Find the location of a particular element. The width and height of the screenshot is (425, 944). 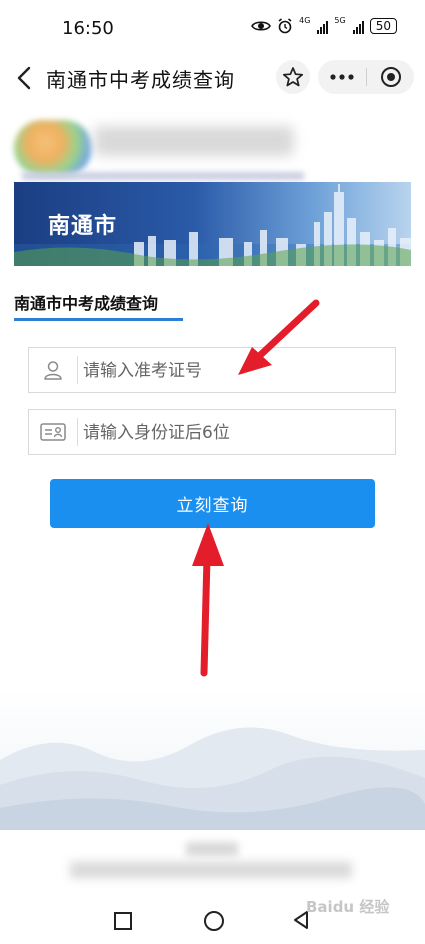

more-button is located at coordinates (342, 77).